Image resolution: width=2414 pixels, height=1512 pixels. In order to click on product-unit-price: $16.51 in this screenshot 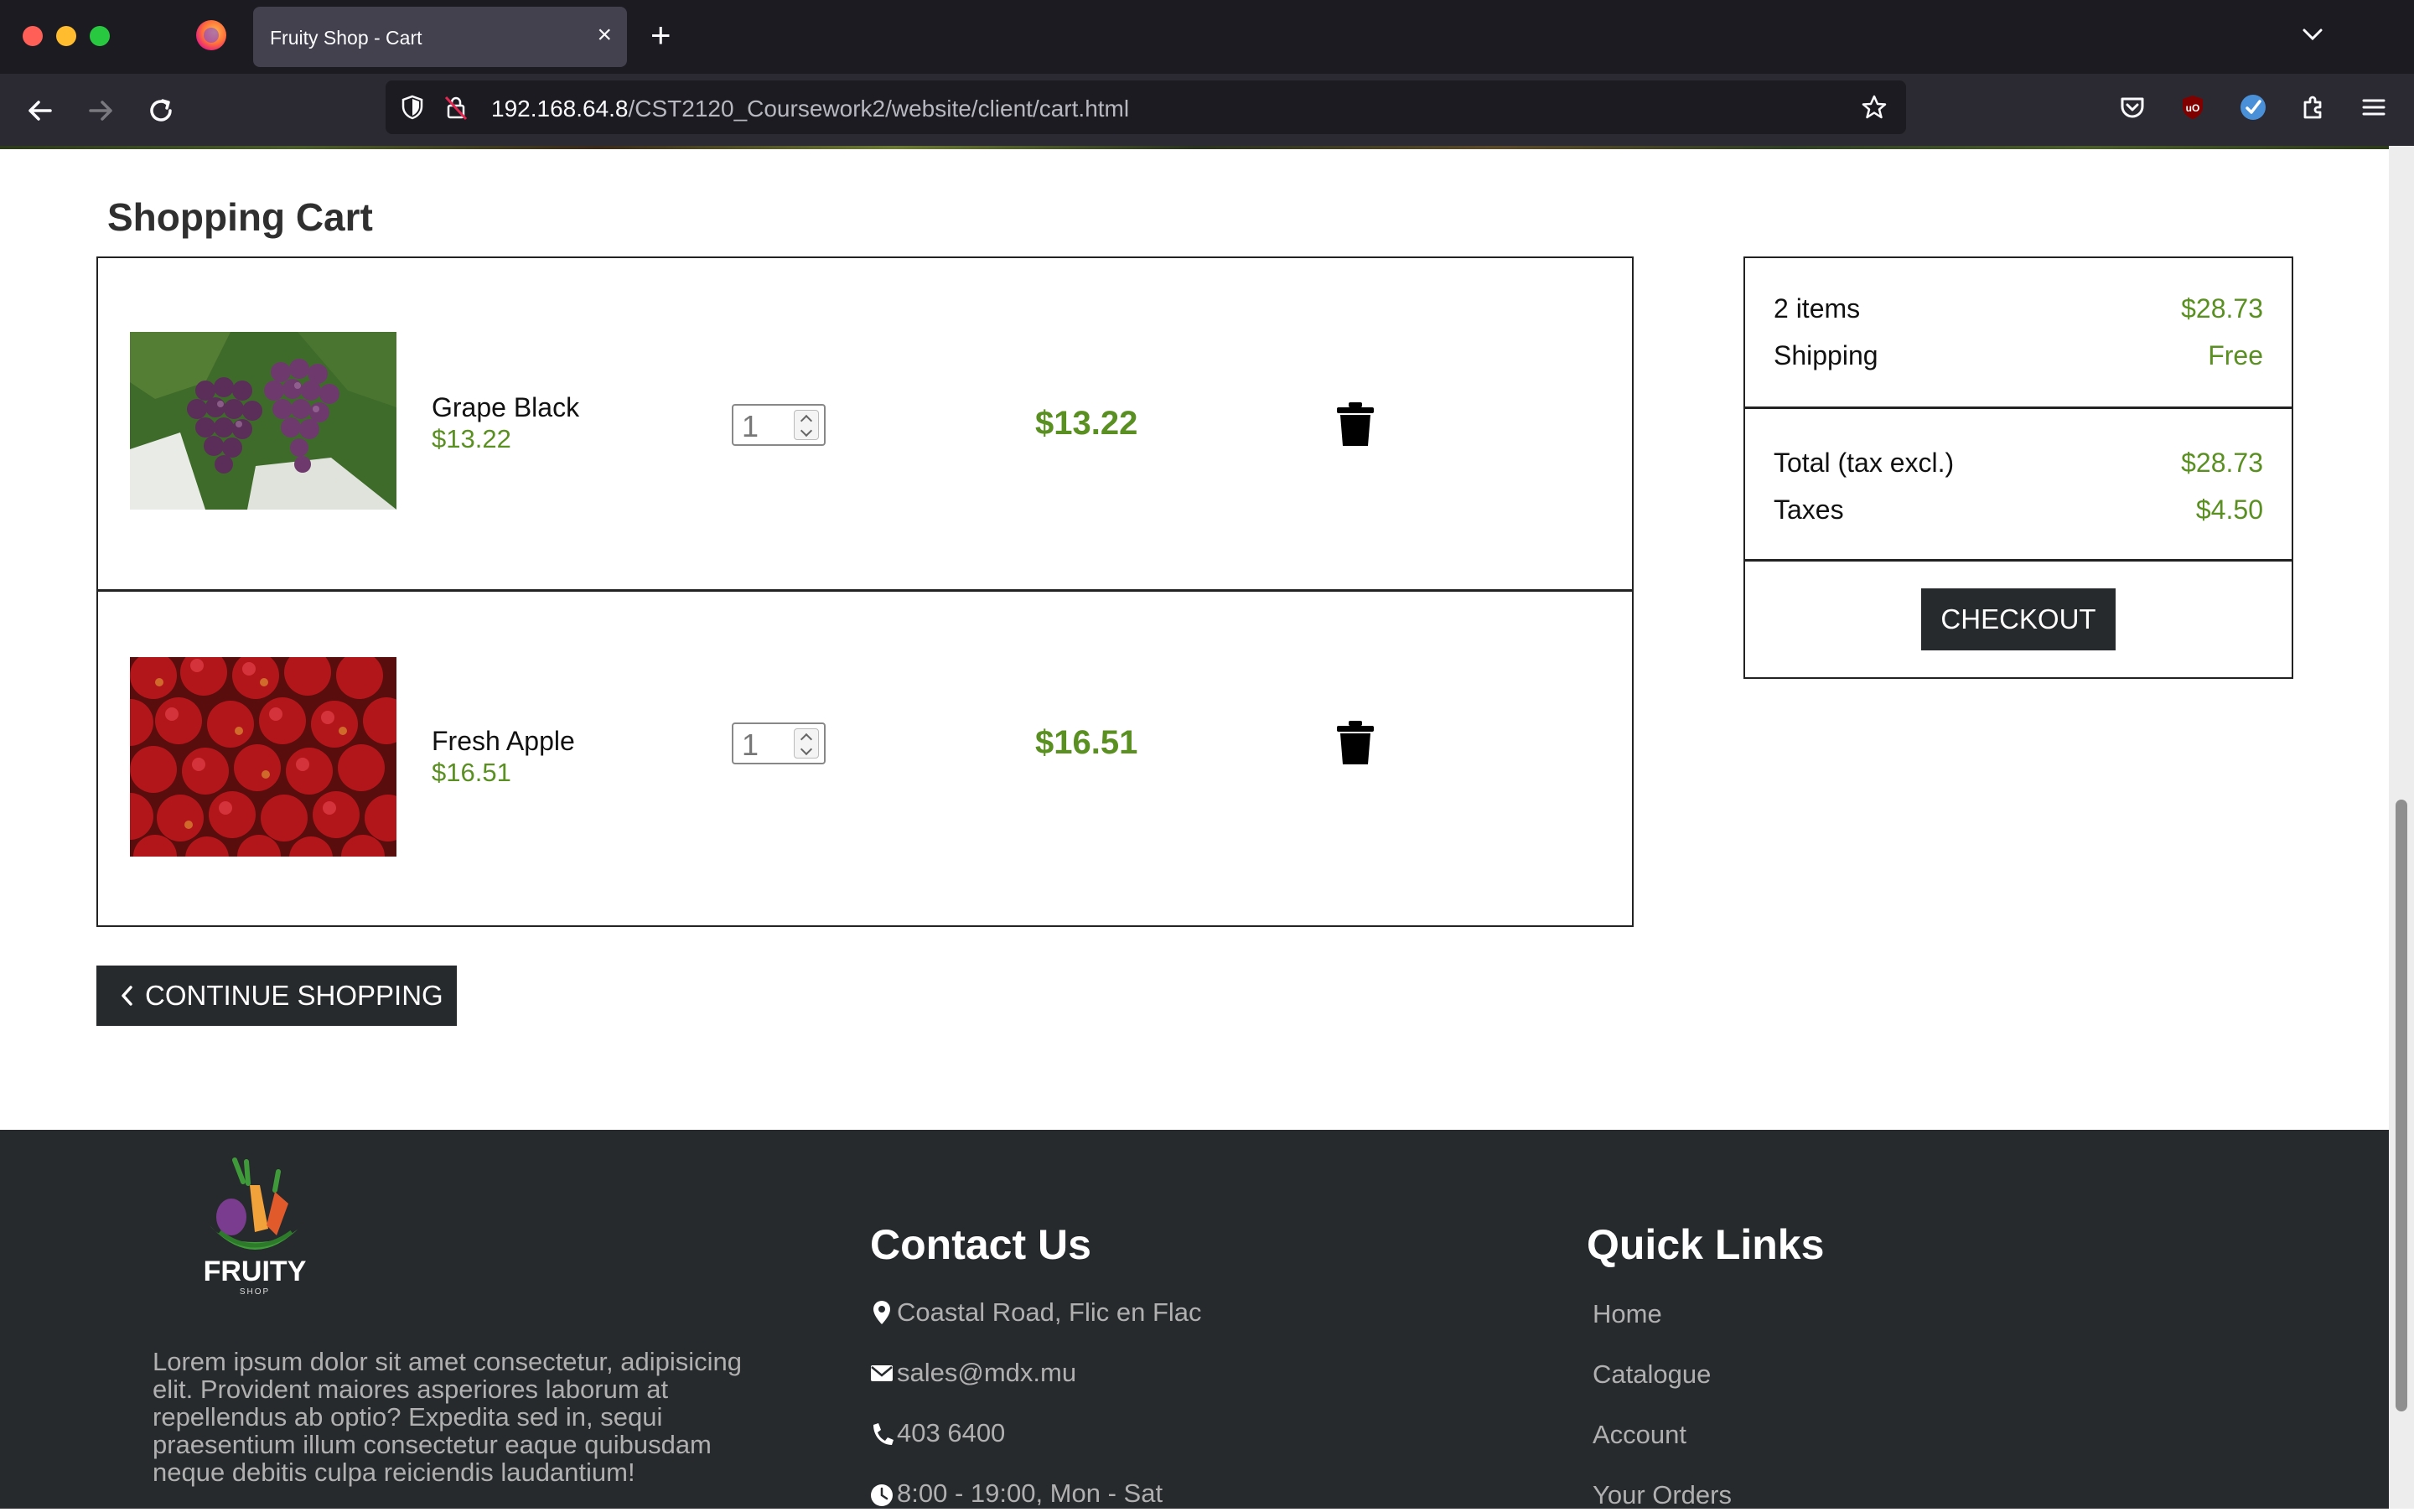, I will do `click(472, 772)`.